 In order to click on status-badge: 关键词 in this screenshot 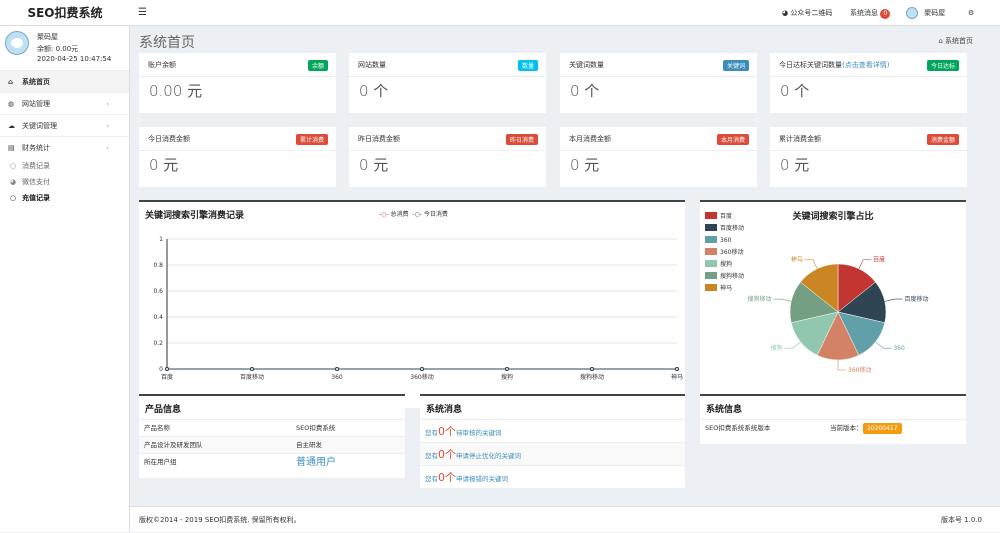, I will do `click(735, 65)`.